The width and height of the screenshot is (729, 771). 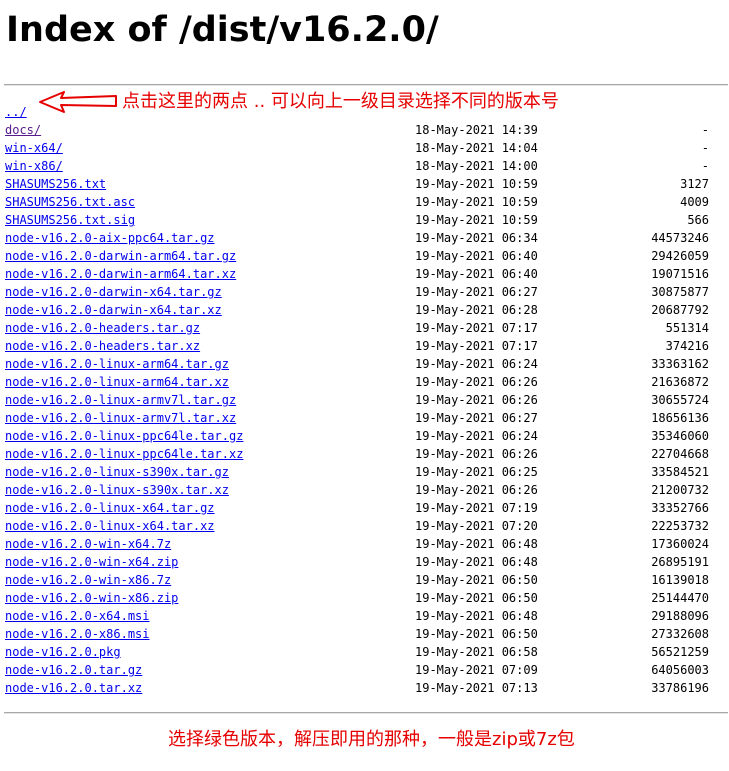 What do you see at coordinates (680, 292) in the screenshot?
I see `file-size: 30875877` at bounding box center [680, 292].